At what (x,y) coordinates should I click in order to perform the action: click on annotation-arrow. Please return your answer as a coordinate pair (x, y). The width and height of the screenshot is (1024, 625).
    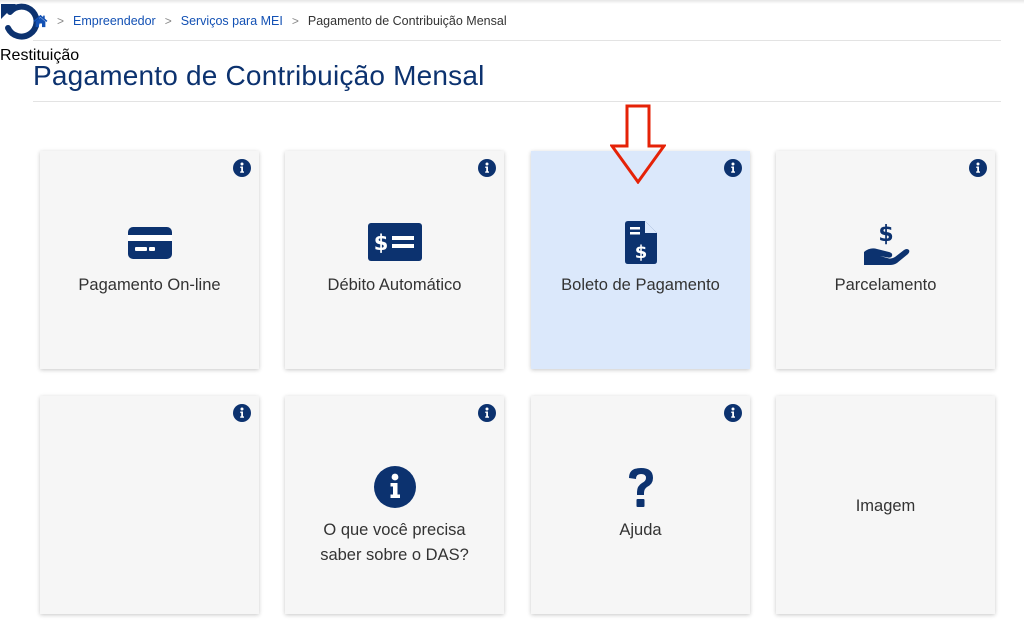
    Looking at the image, I should click on (638, 144).